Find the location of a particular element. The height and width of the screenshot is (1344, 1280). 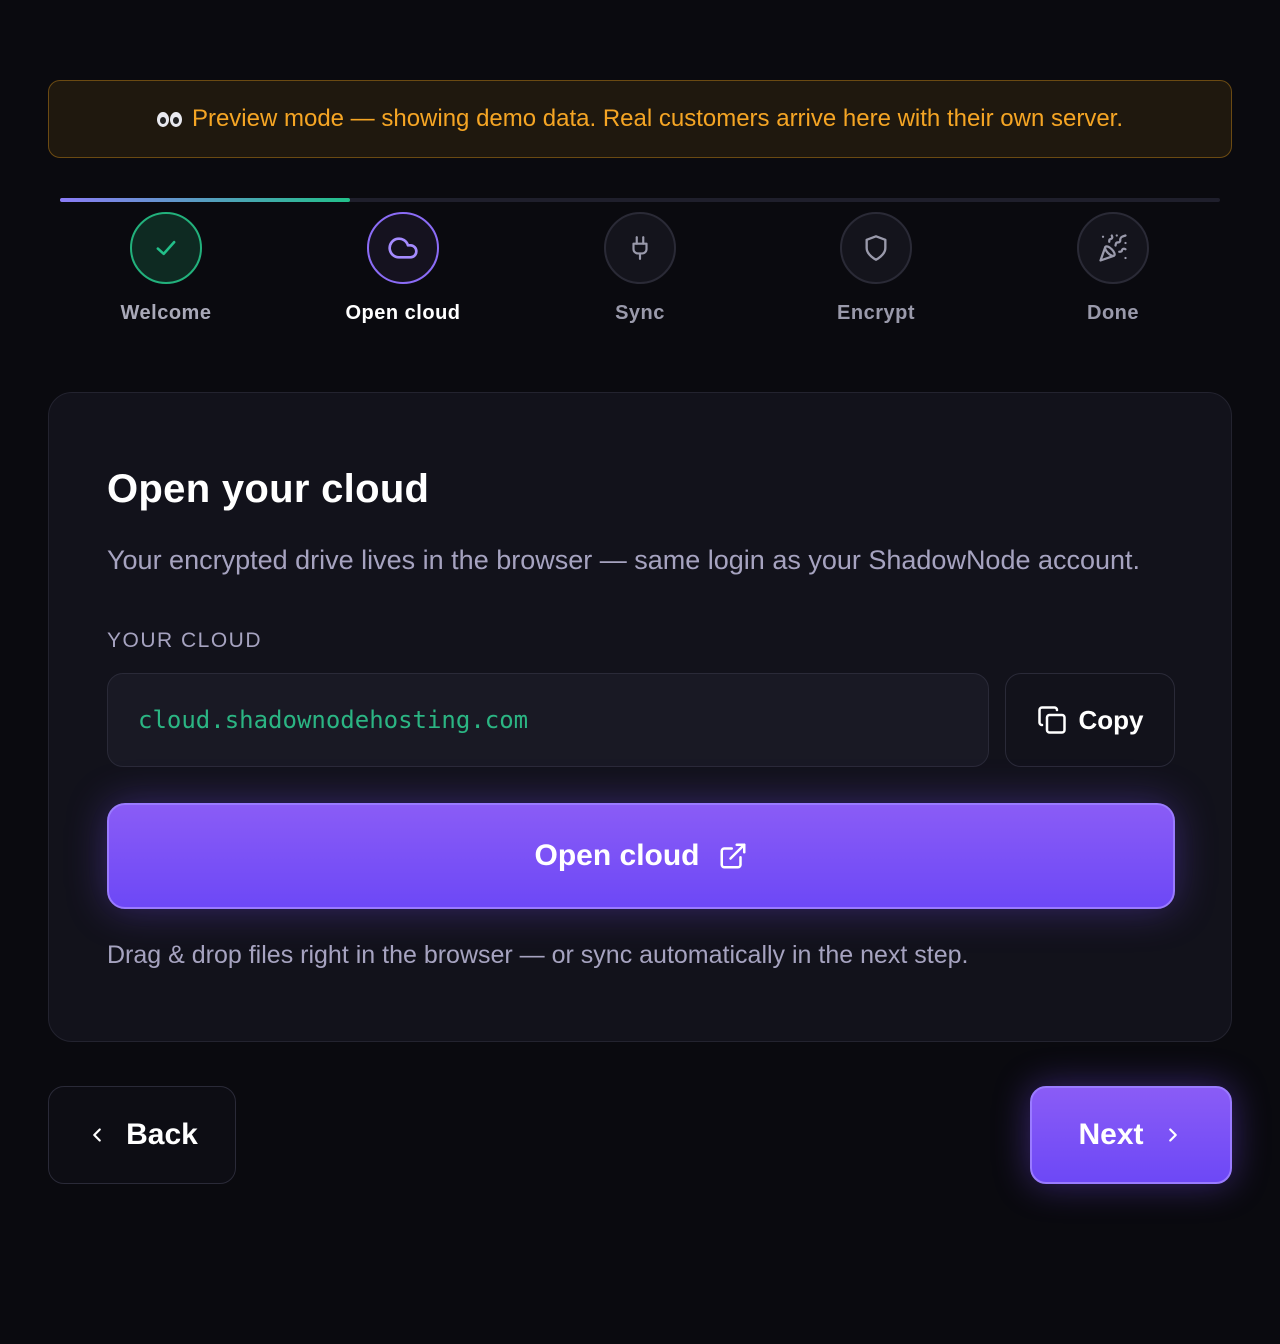

step-open-cloud-circle is located at coordinates (403, 248).